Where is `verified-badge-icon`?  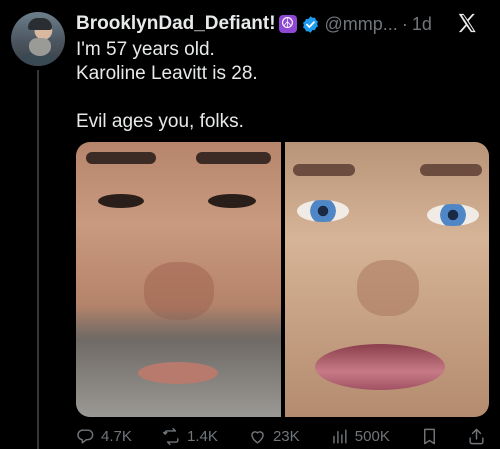 verified-badge-icon is located at coordinates (310, 24).